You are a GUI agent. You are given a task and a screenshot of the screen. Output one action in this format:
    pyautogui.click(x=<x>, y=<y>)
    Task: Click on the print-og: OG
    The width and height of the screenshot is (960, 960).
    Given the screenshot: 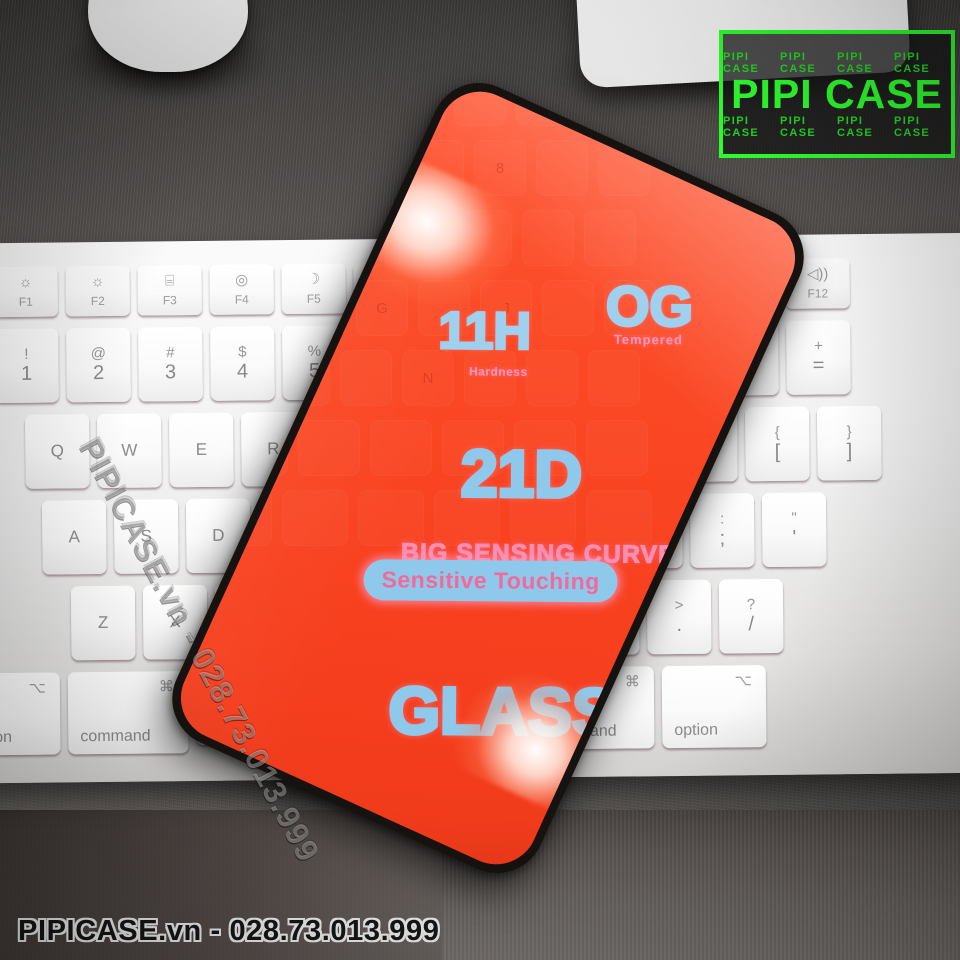 What is the action you would take?
    pyautogui.click(x=649, y=306)
    